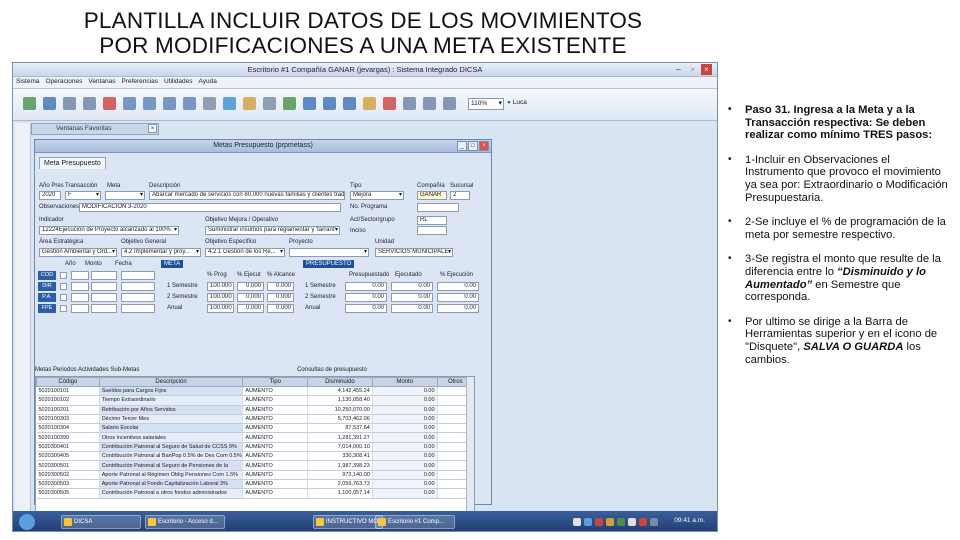 This screenshot has width=960, height=540. Describe the element at coordinates (47, 308) in the screenshot. I see `side-button-3: FPE` at that location.